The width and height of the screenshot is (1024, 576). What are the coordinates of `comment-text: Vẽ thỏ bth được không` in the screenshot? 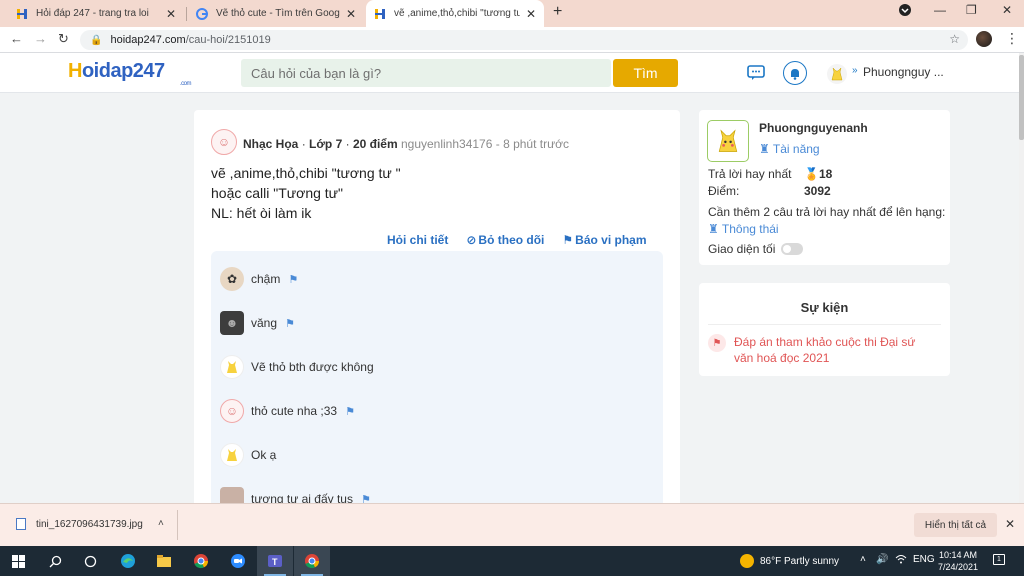 It's located at (312, 367).